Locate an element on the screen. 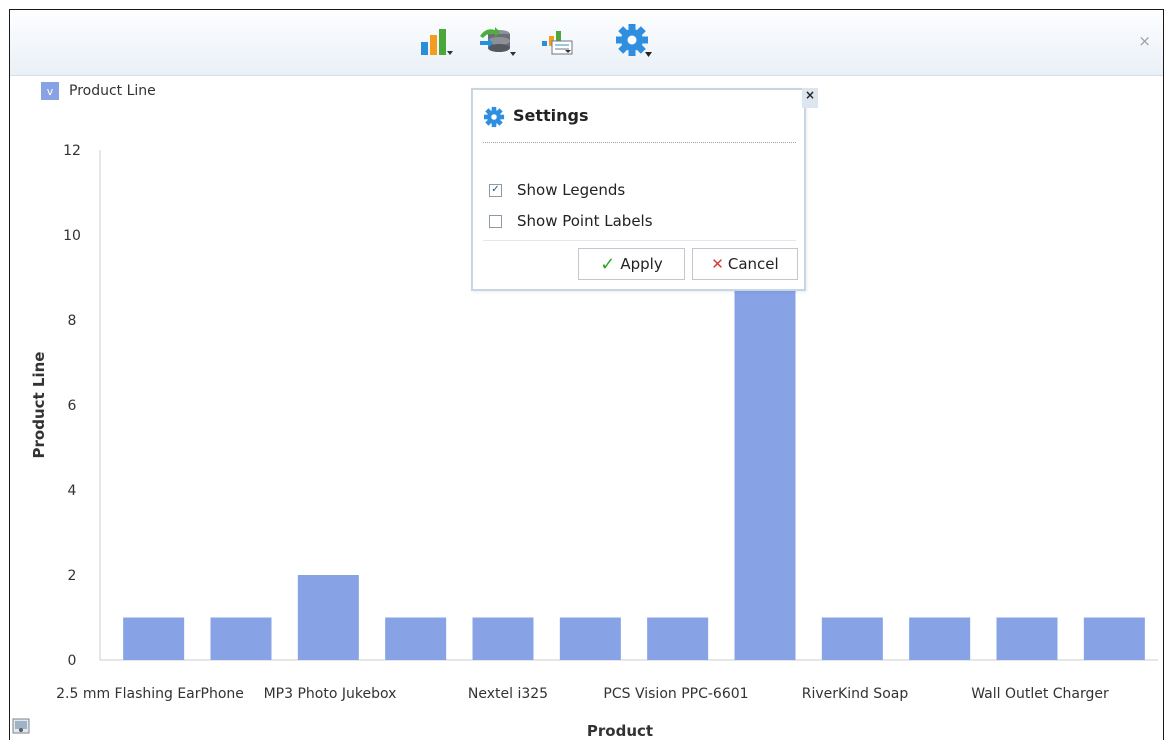 This screenshot has height=740, width=1168. show-point-labels-option: Show Point Labels is located at coordinates (571, 221).